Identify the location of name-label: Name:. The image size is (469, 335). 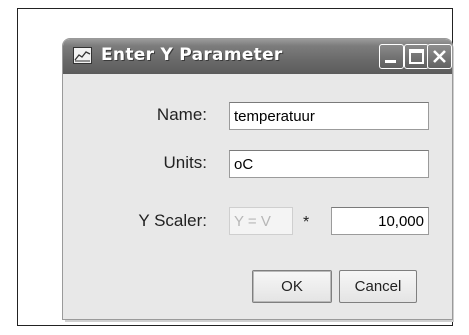
(181, 114).